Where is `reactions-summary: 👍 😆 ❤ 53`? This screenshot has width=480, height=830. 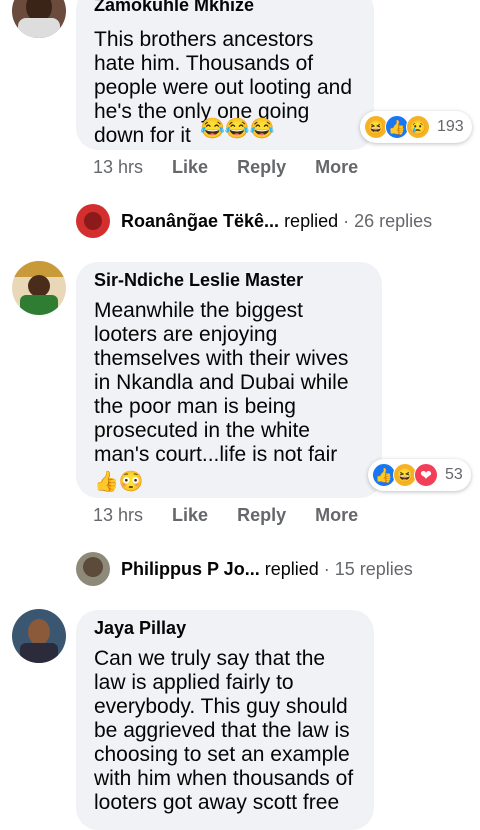
reactions-summary: 👍 😆 ❤ 53 is located at coordinates (419, 475).